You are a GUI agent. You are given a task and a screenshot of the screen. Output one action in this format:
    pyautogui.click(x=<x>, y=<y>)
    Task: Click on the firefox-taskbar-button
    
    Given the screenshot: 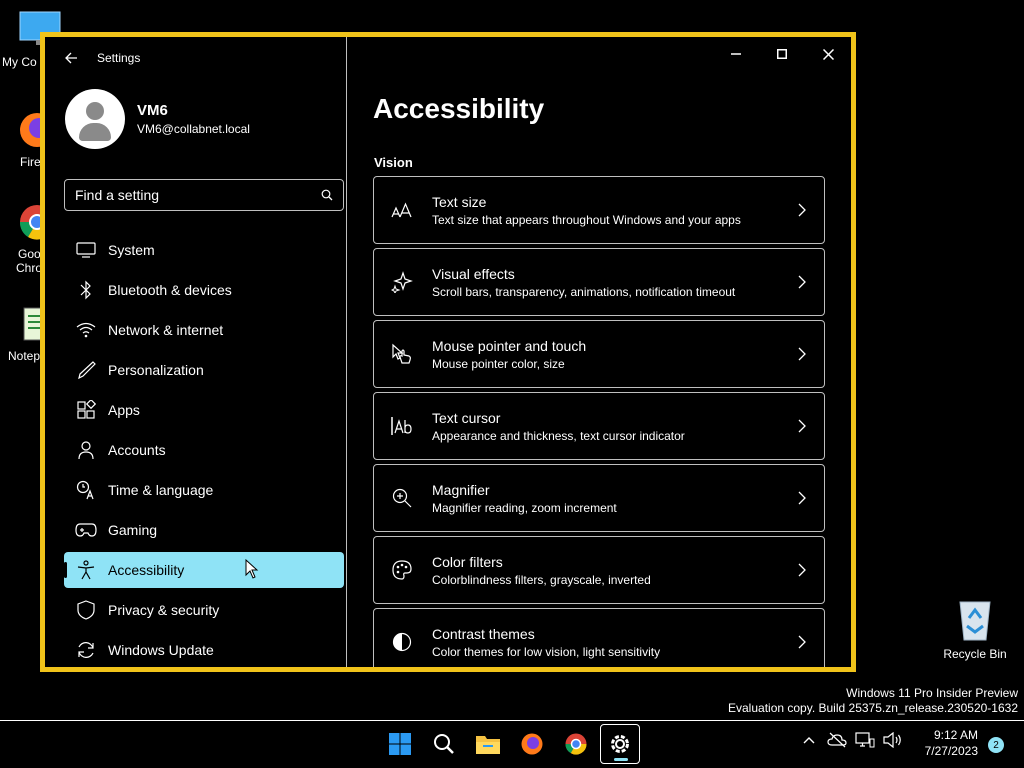 What is the action you would take?
    pyautogui.click(x=532, y=744)
    